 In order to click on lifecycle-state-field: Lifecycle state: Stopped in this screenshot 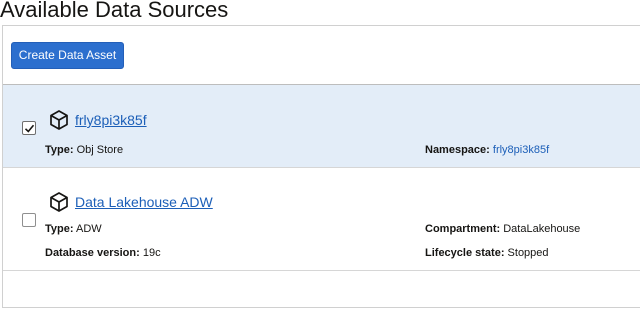, I will do `click(487, 253)`.